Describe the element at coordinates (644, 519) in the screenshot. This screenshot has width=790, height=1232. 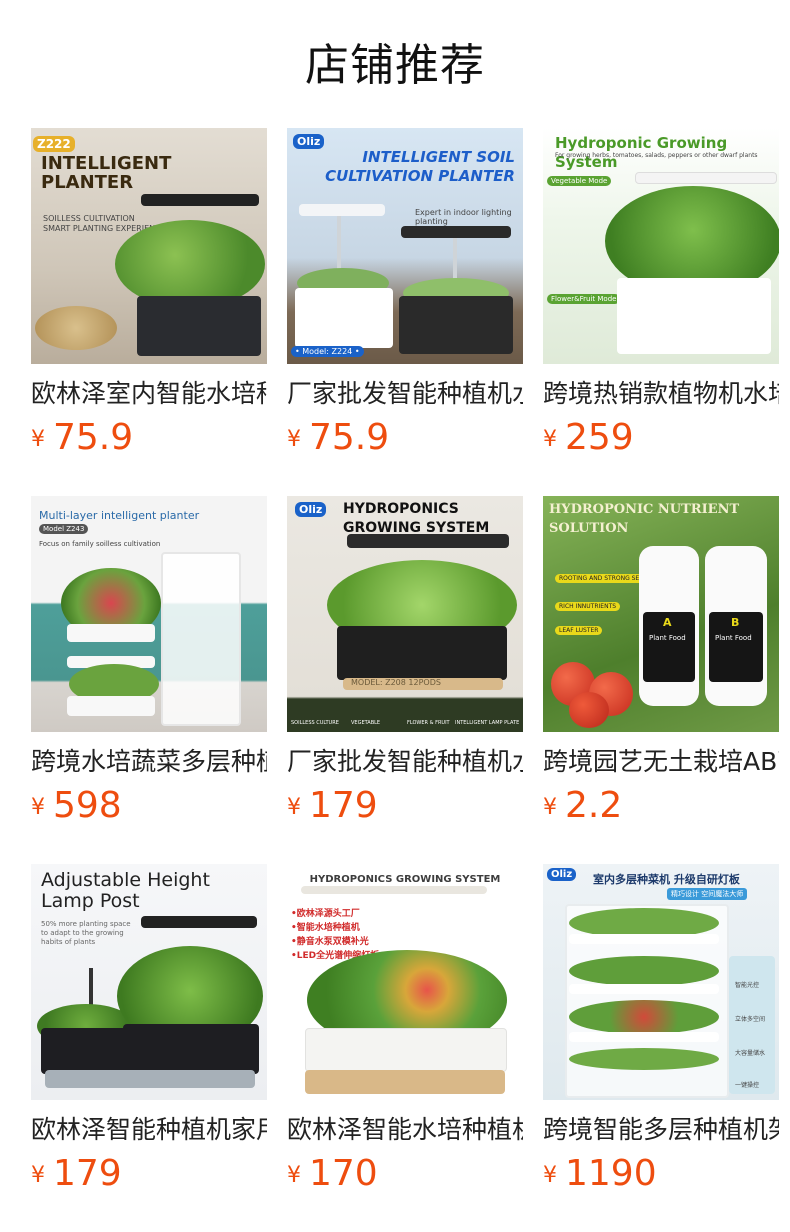
I see `image-heading: HYDROPONIC NUTRIENT SOLUTION` at that location.